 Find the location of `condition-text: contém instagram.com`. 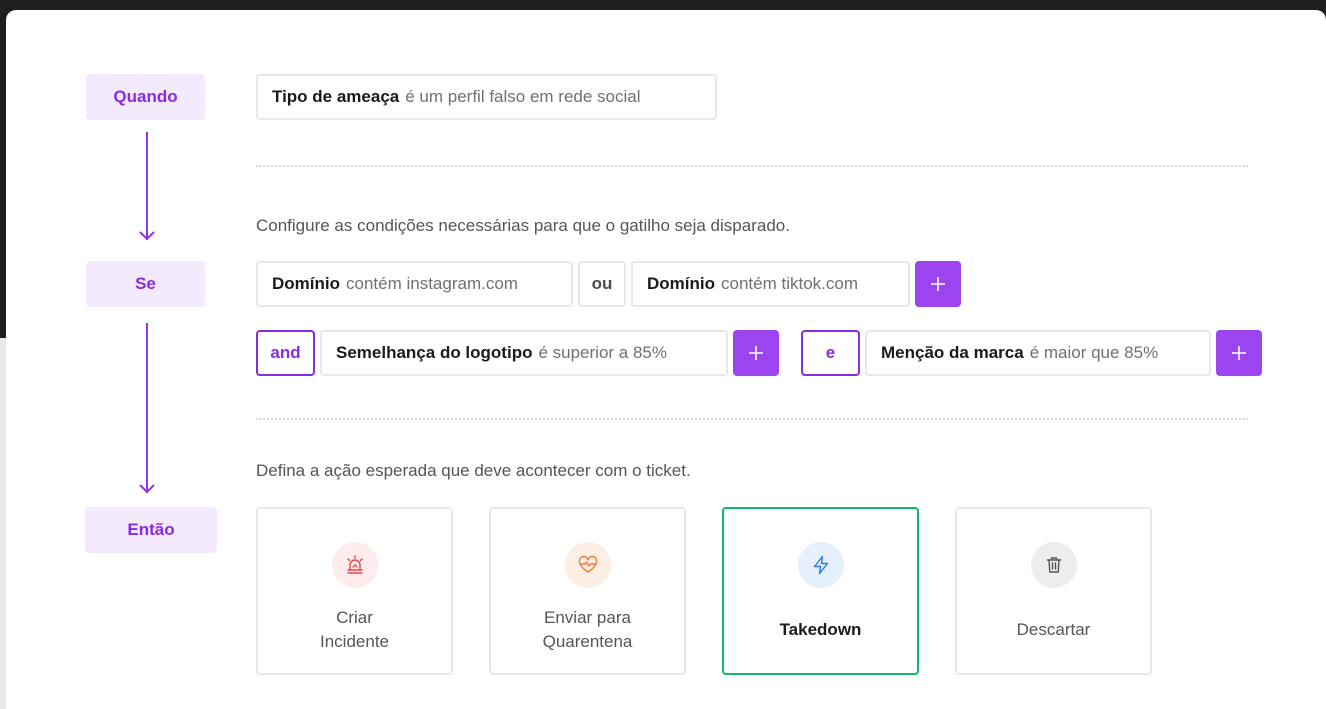

condition-text: contém instagram.com is located at coordinates (432, 283).